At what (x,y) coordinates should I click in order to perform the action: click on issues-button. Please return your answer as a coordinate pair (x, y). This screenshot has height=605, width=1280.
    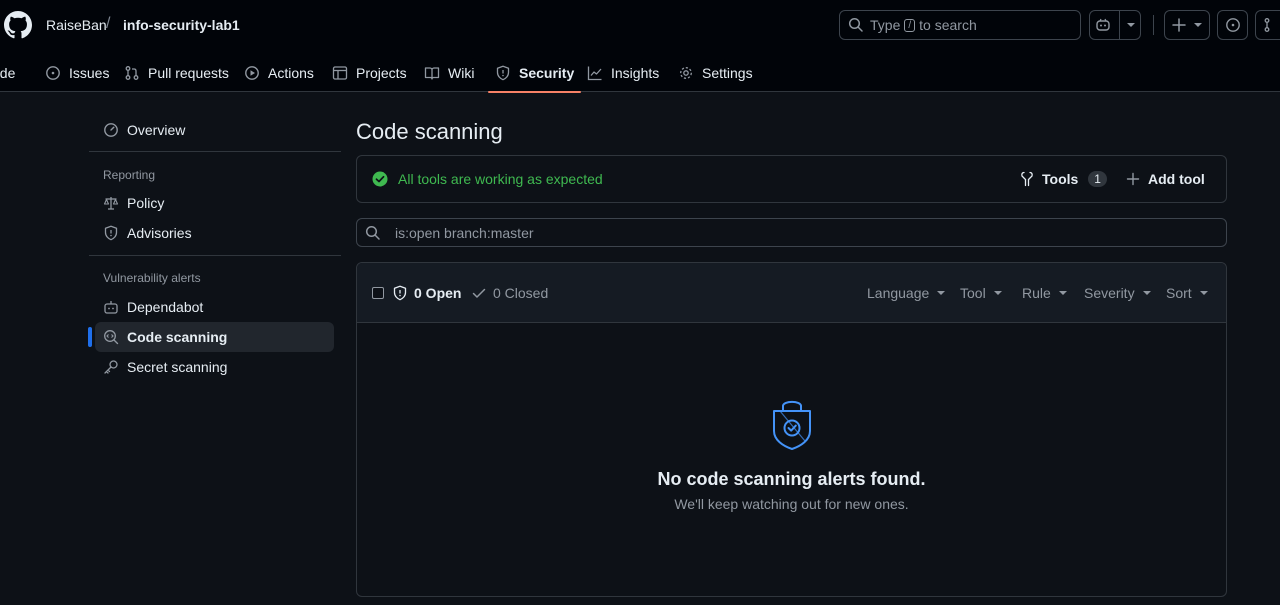
    Looking at the image, I should click on (1232, 25).